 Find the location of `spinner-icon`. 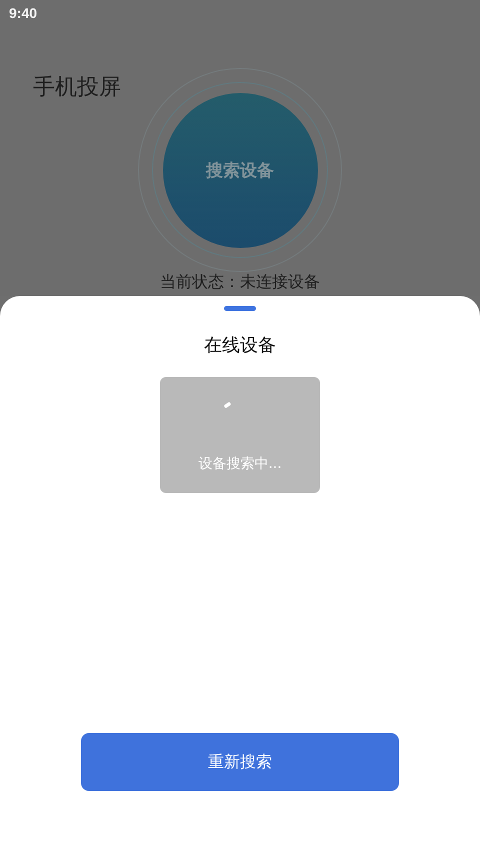

spinner-icon is located at coordinates (228, 405).